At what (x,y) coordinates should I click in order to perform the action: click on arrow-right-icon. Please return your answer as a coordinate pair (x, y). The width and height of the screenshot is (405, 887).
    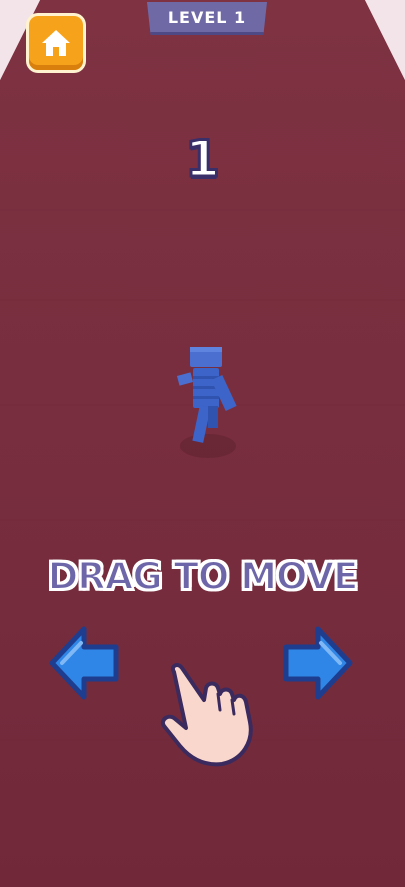
    Looking at the image, I should click on (318, 663).